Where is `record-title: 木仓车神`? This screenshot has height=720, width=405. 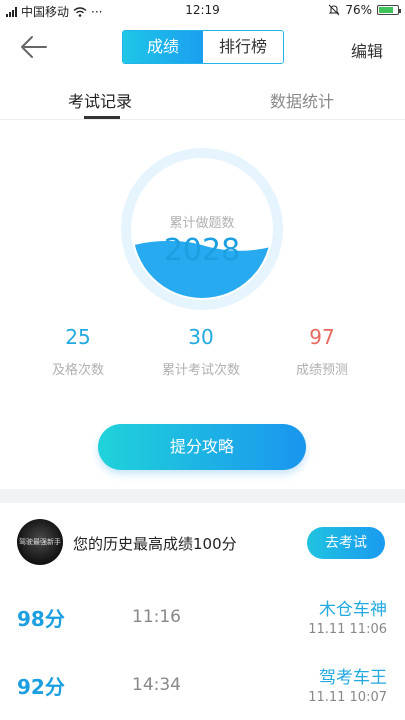
record-title: 木仓车神 is located at coordinates (353, 610).